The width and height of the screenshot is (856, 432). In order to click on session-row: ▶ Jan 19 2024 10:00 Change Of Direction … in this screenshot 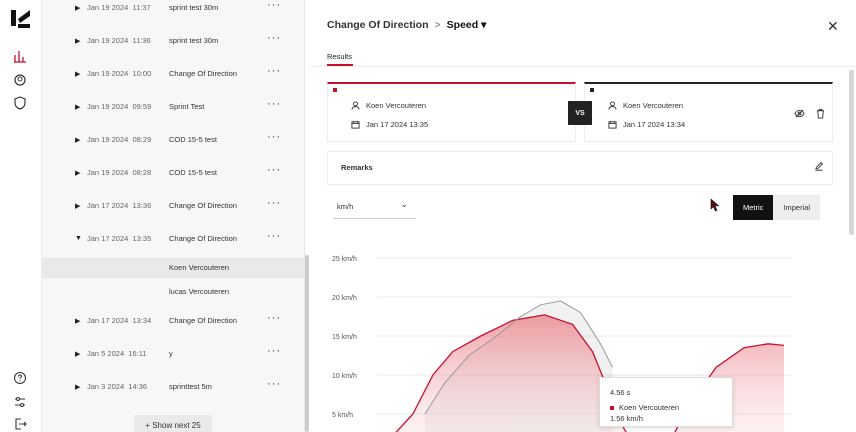, I will do `click(173, 74)`.